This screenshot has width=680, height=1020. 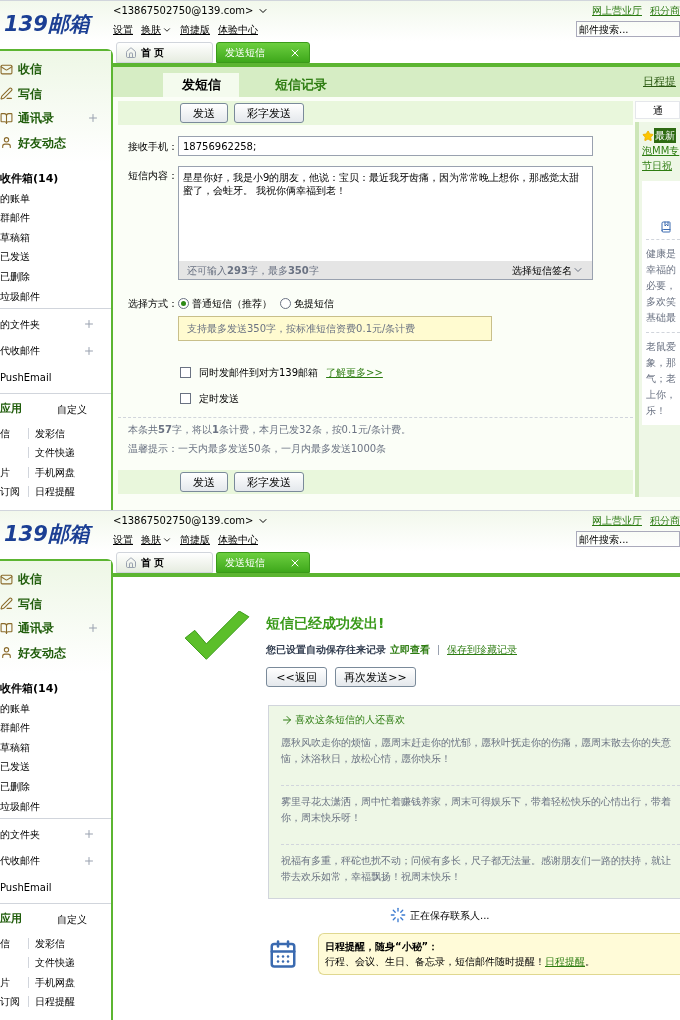 I want to click on suggestion-line: 带去欢乐如常，幸福飘扬！祝周末快乐！, so click(x=480, y=877).